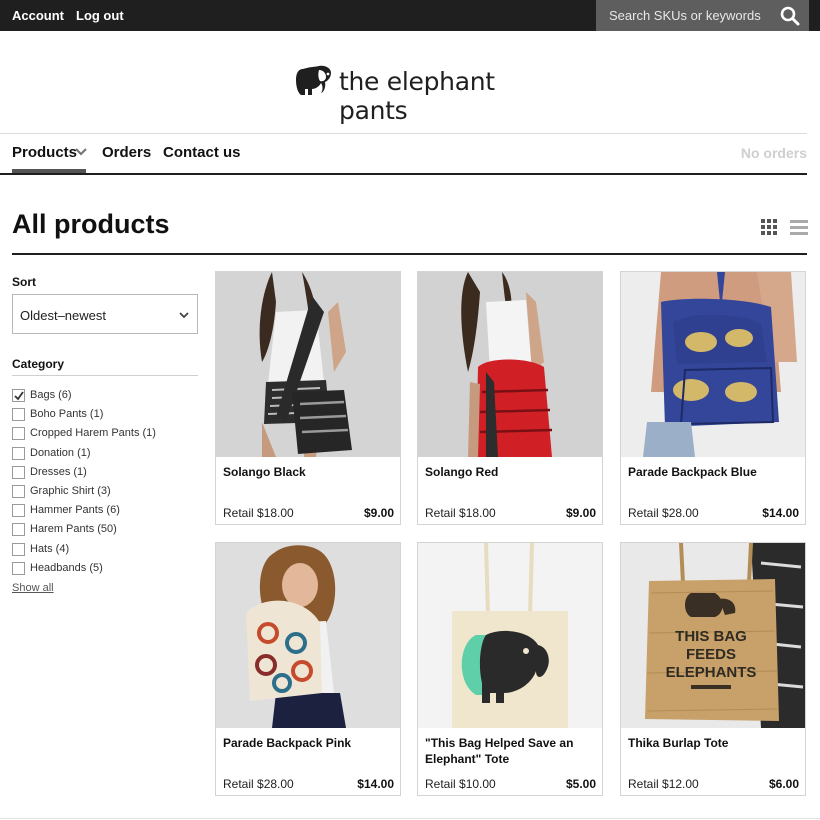  What do you see at coordinates (100, 15) in the screenshot?
I see `logout-link: Log out` at bounding box center [100, 15].